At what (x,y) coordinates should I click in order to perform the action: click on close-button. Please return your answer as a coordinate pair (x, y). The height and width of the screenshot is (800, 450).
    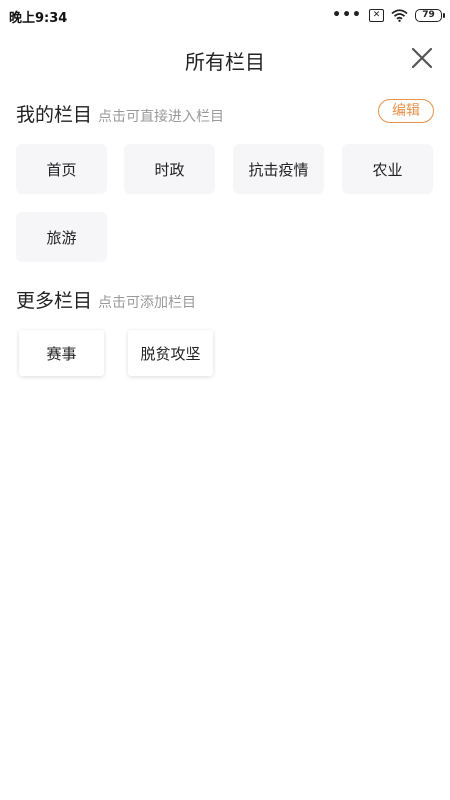
    Looking at the image, I should click on (422, 58).